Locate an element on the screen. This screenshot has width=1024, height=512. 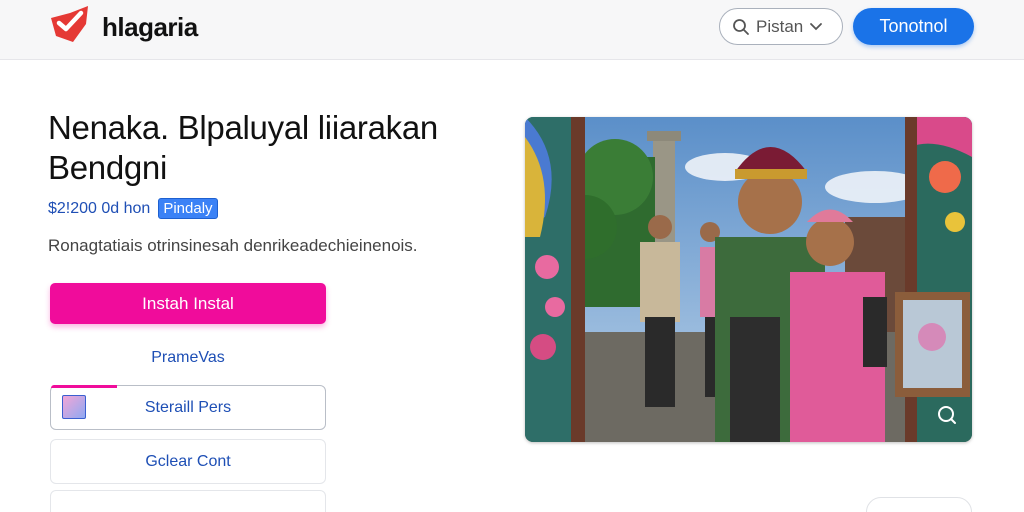
install-button: Instah Instal is located at coordinates (188, 303).